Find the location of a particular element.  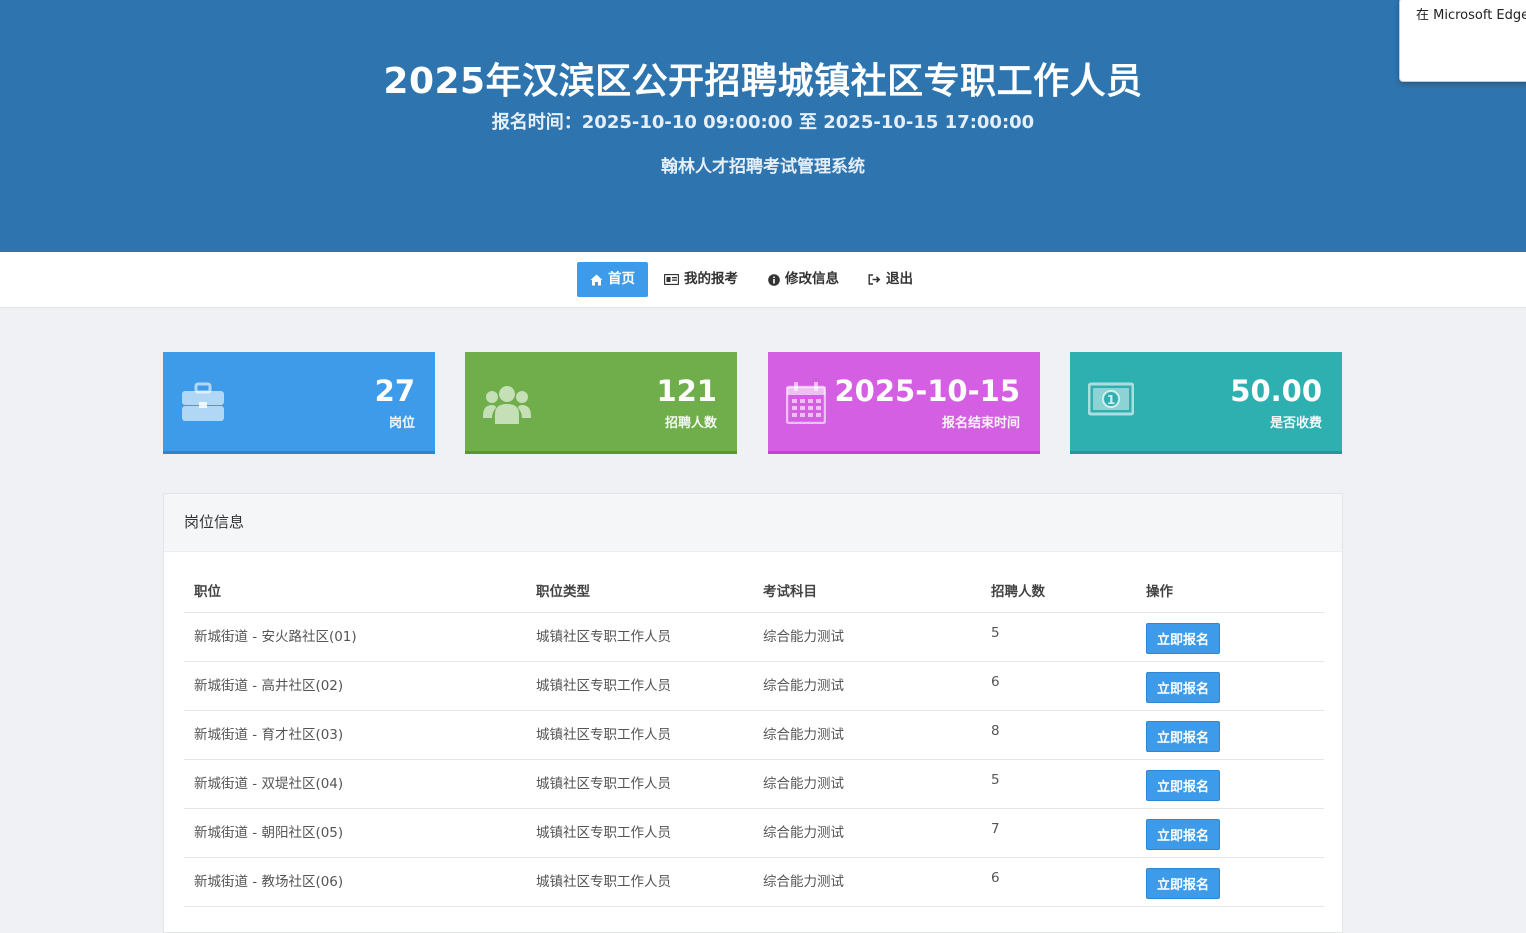

stat-fee-value: 50.00 is located at coordinates (1276, 391).